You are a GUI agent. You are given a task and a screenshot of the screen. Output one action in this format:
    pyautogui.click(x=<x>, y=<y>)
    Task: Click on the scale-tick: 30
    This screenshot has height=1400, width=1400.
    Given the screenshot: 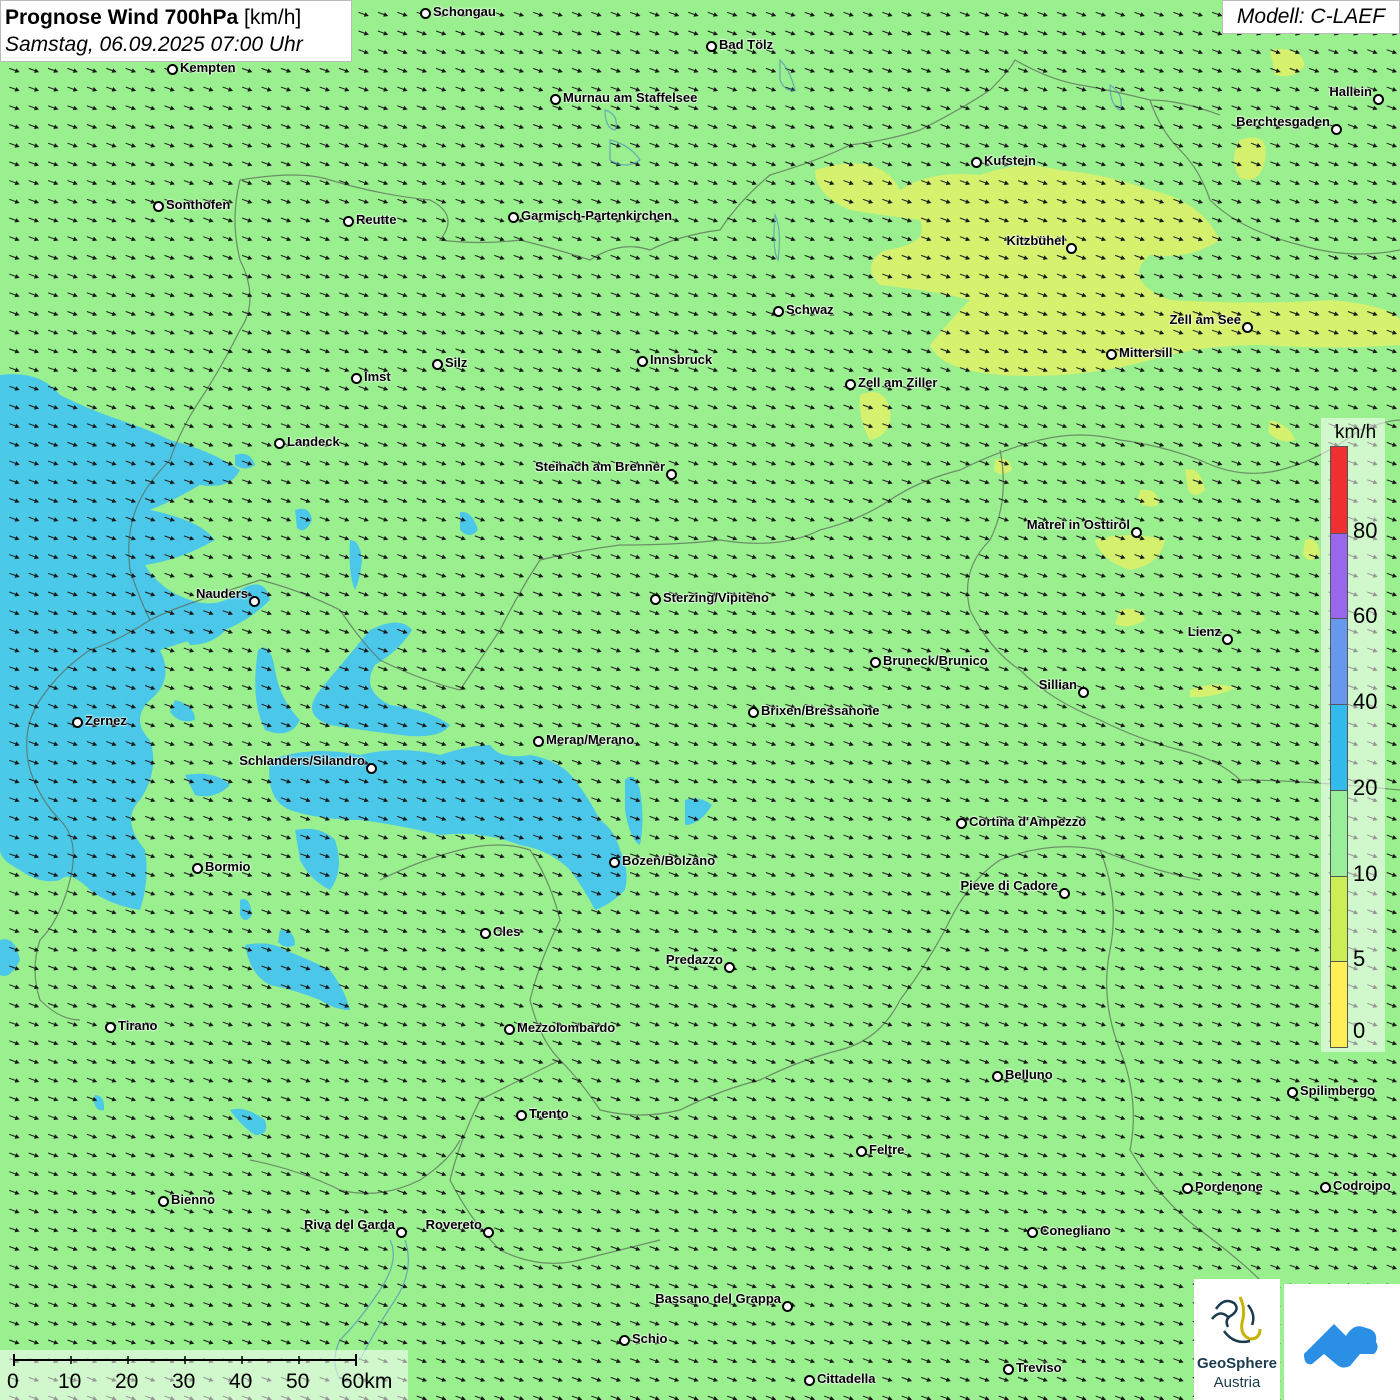 What is the action you would take?
    pyautogui.click(x=184, y=1381)
    